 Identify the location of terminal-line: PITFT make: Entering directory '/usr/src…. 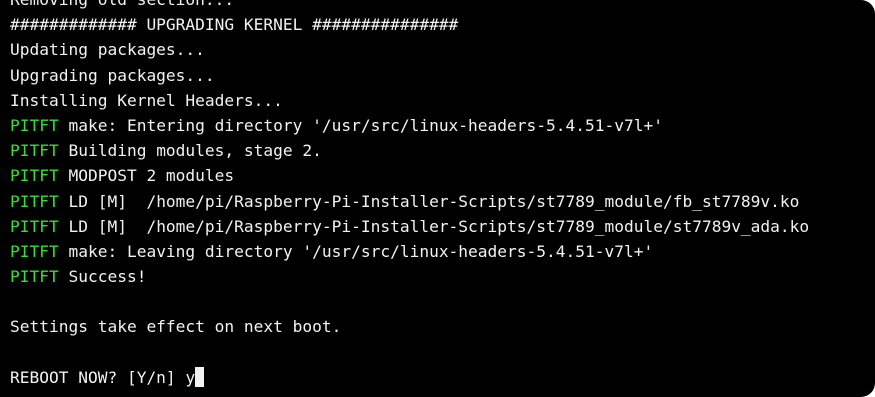
(442, 125).